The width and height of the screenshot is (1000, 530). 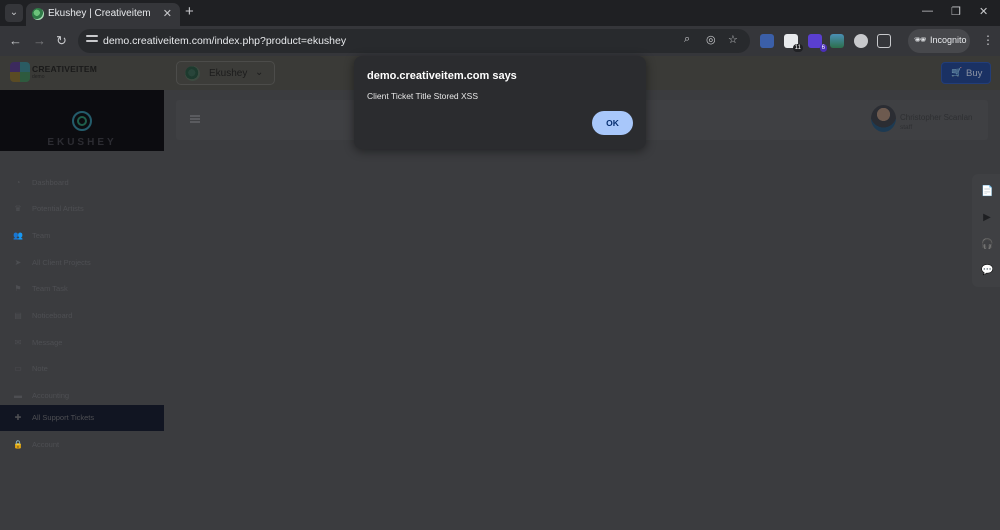 What do you see at coordinates (884, 41) in the screenshot?
I see `extensions-puzzle-icon` at bounding box center [884, 41].